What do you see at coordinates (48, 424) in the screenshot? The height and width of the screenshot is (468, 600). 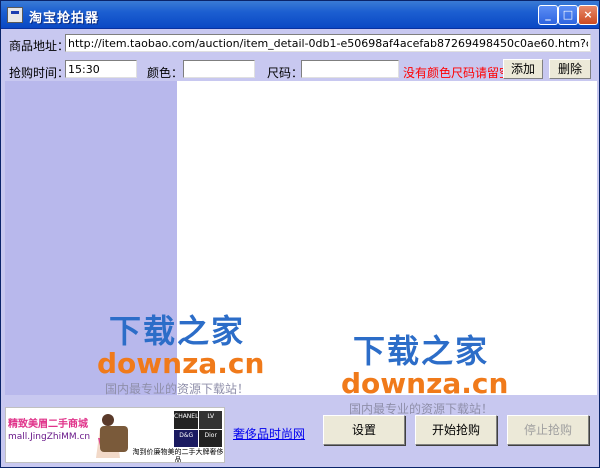 I see `ad-title: 精致美眉二手商城` at bounding box center [48, 424].